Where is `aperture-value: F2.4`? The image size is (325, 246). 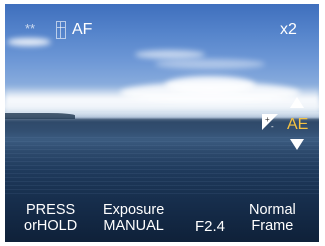 aperture-value: F2.4 is located at coordinates (210, 226).